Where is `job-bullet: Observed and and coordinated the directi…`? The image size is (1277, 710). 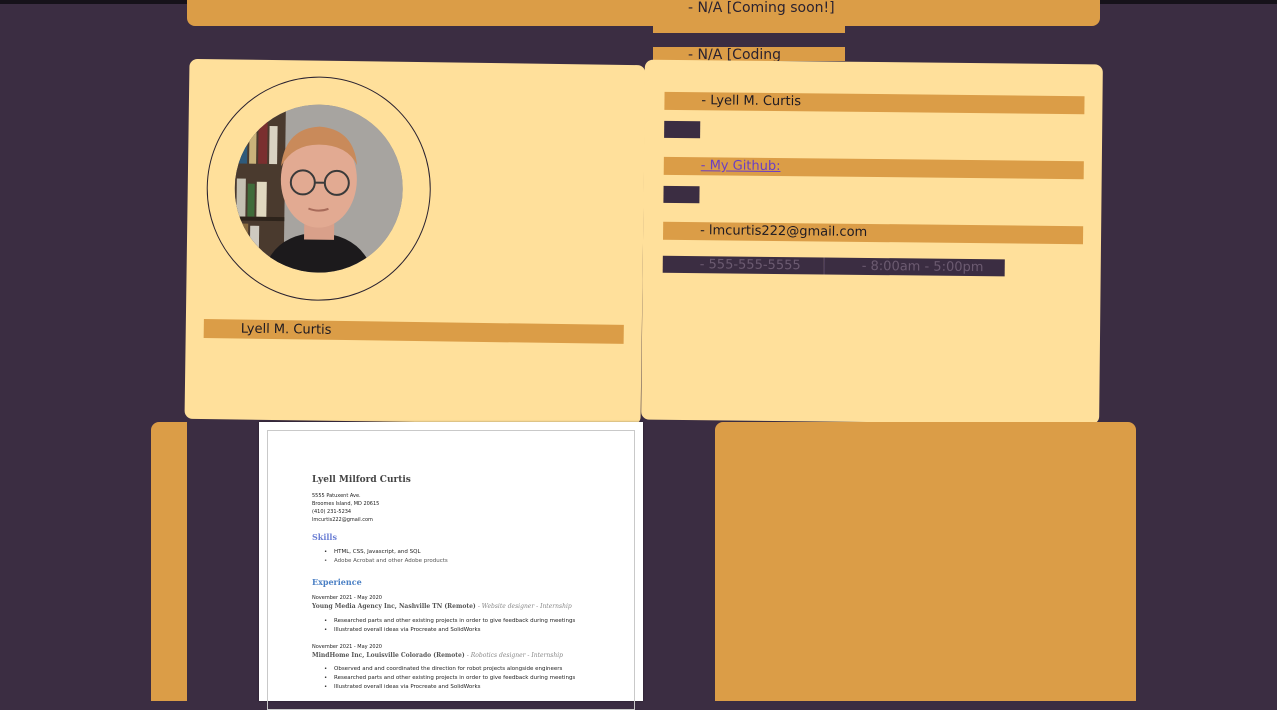 job-bullet: Observed and and coordinated the directi… is located at coordinates (448, 669).